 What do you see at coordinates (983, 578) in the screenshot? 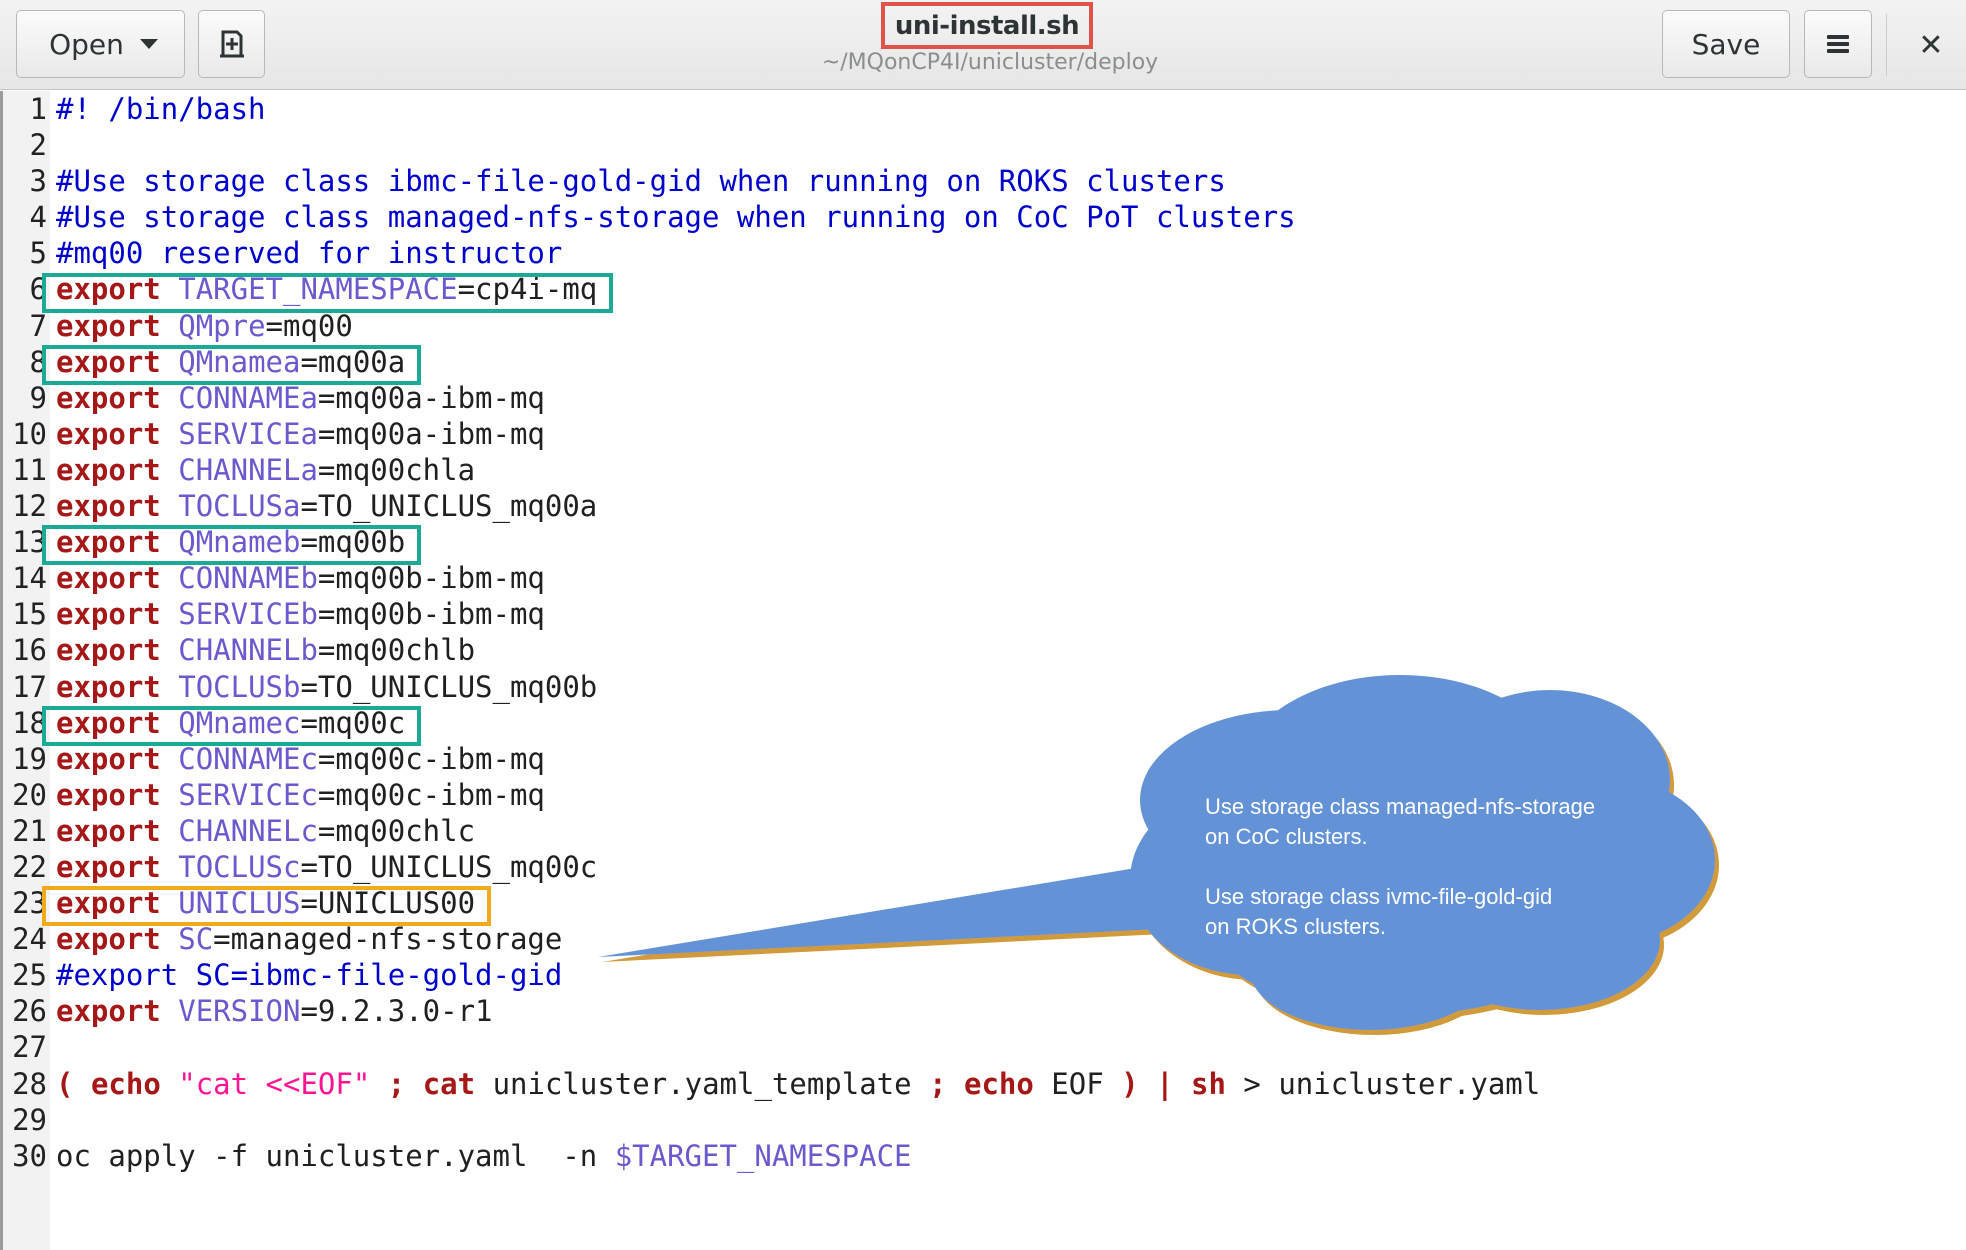
I see `code-line: 14 export CONNAMEb=mq00b-ibm-mq` at bounding box center [983, 578].